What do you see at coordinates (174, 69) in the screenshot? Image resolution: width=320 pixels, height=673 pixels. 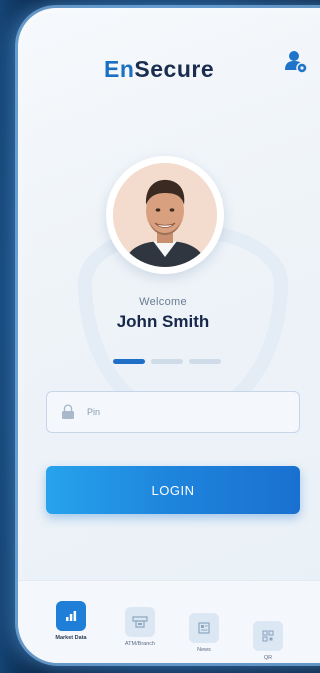 I see `logo-suffix: Secure` at bounding box center [174, 69].